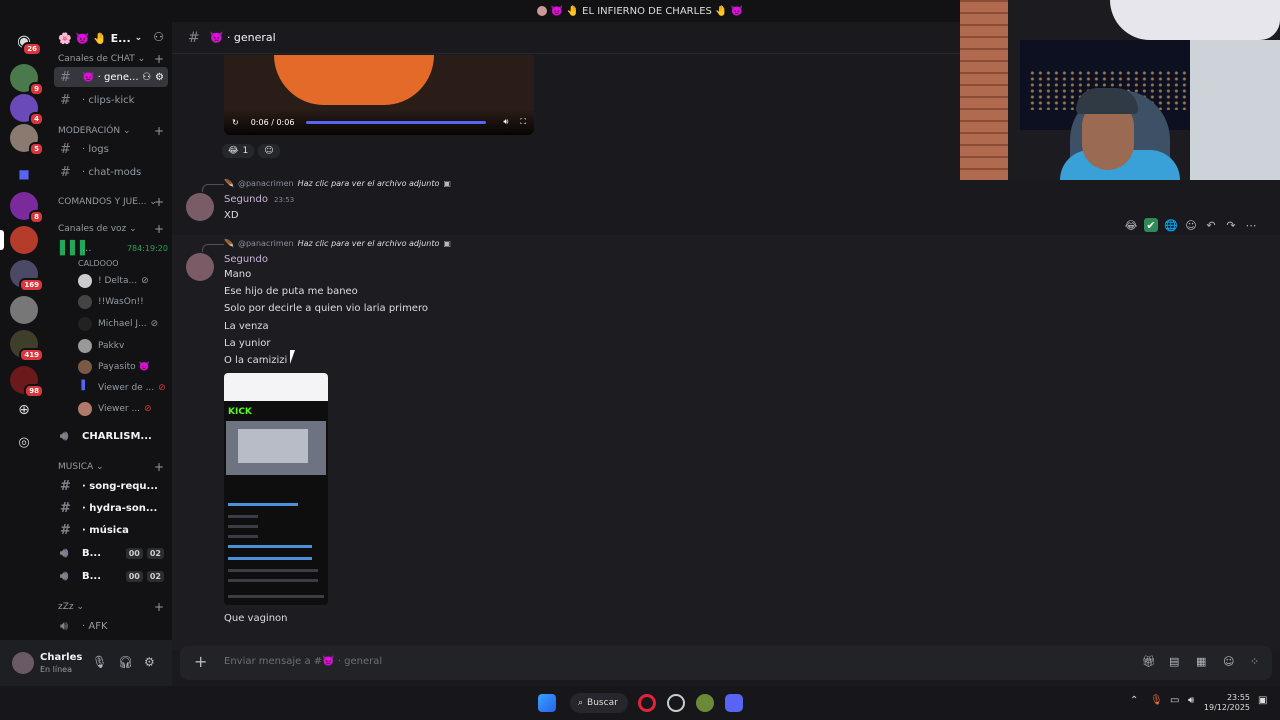 The width and height of the screenshot is (1280, 720). What do you see at coordinates (107, 202) in the screenshot?
I see `category-comandos: COMANDOS Y JUE... ⌄` at bounding box center [107, 202].